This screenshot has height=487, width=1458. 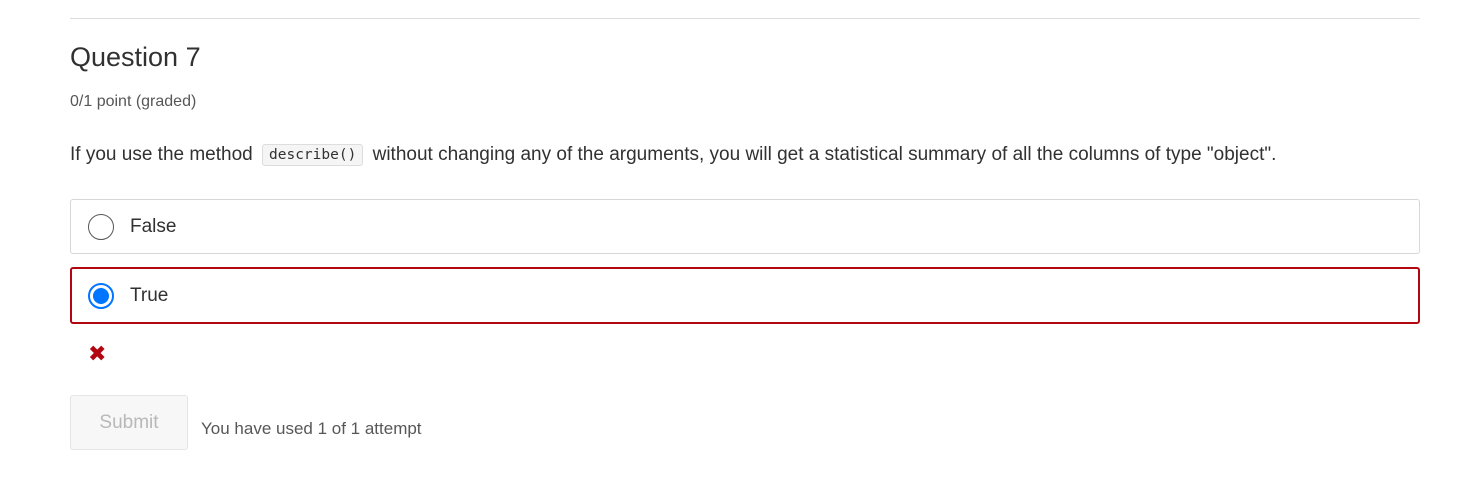 I want to click on choice-false-label: False, so click(x=153, y=226).